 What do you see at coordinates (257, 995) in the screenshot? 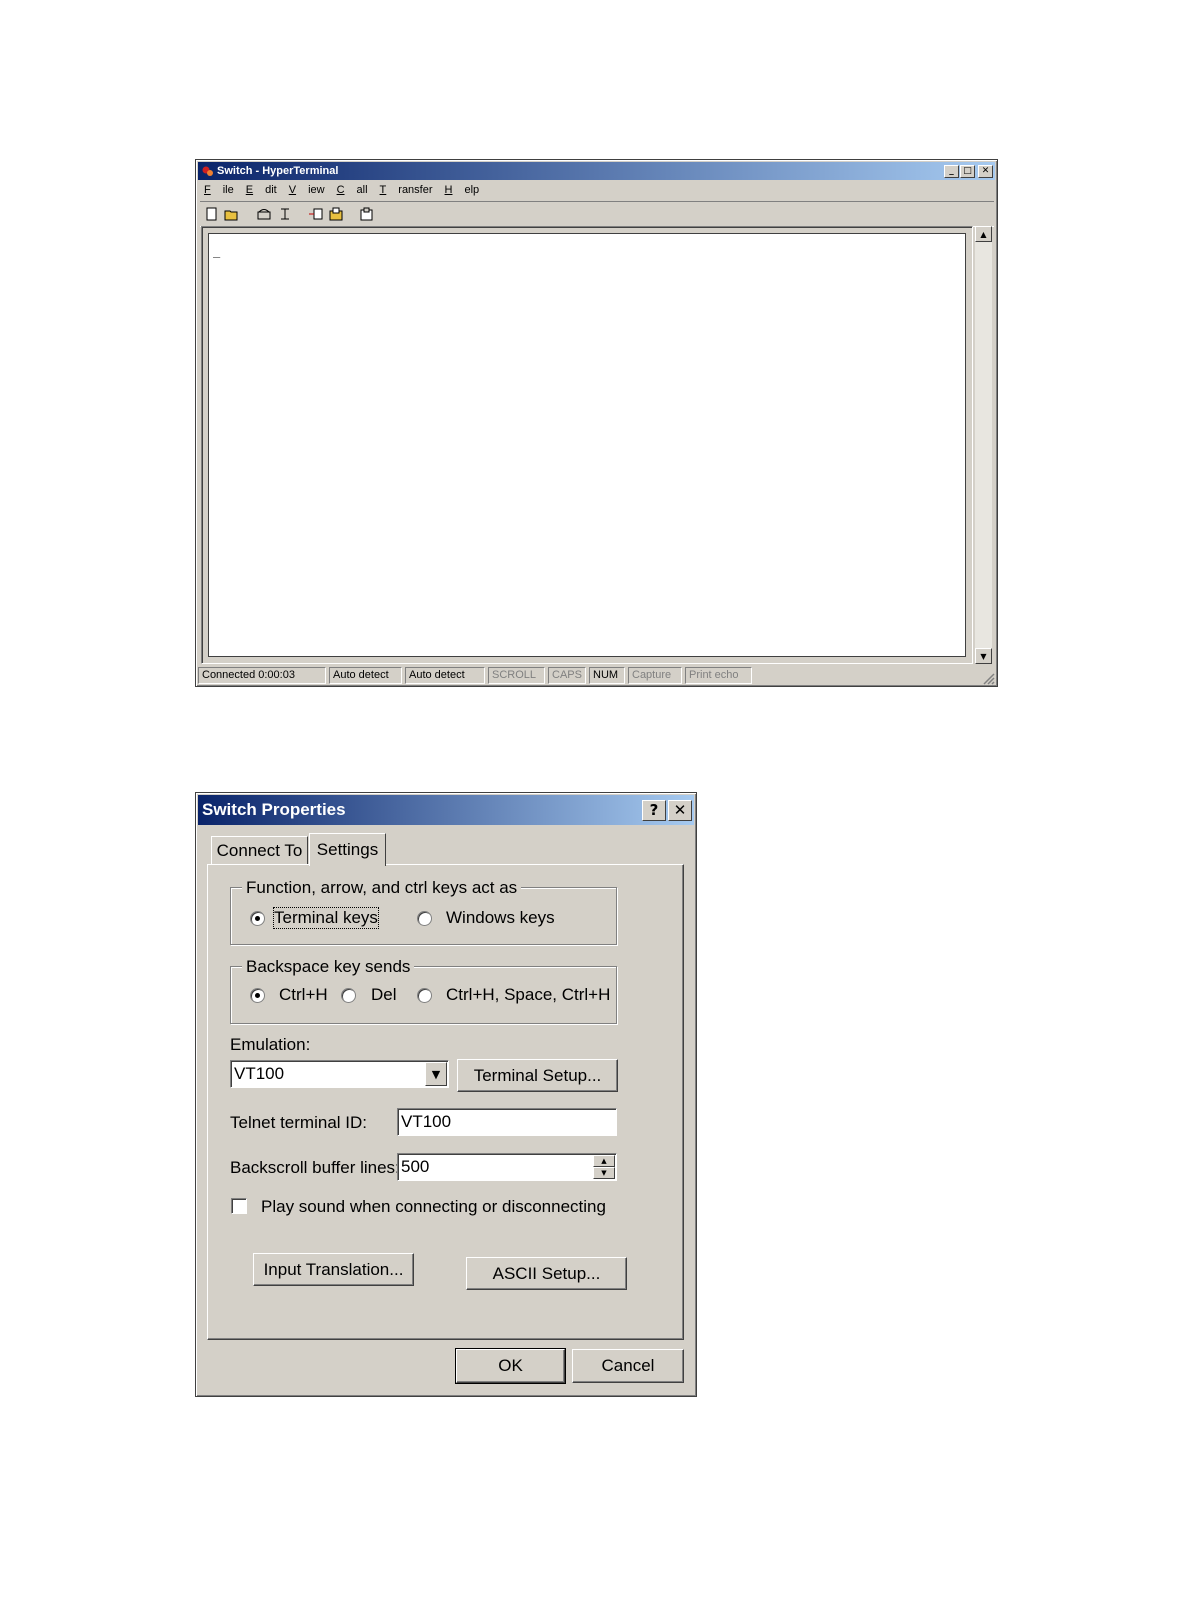
I see `ctrl-h-radio` at bounding box center [257, 995].